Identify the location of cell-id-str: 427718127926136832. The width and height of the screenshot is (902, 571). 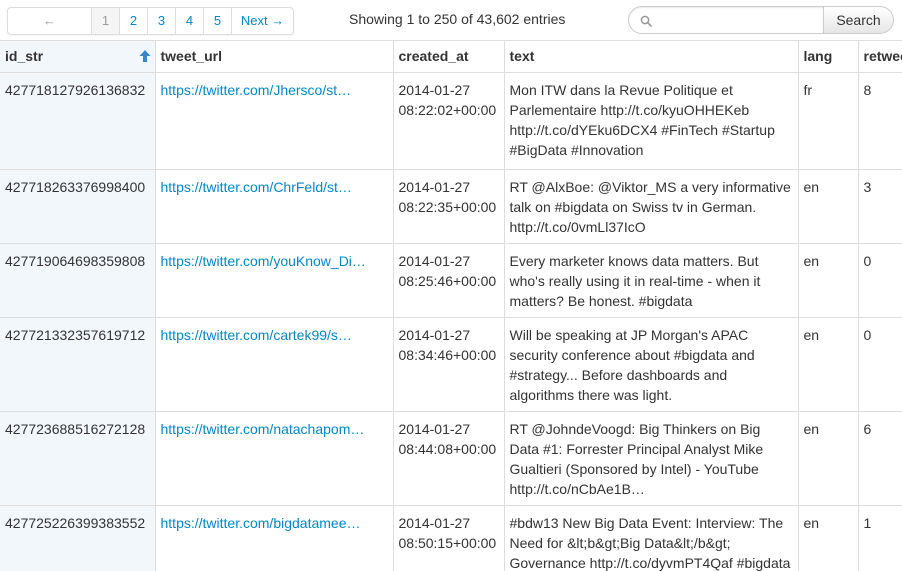
(77, 121).